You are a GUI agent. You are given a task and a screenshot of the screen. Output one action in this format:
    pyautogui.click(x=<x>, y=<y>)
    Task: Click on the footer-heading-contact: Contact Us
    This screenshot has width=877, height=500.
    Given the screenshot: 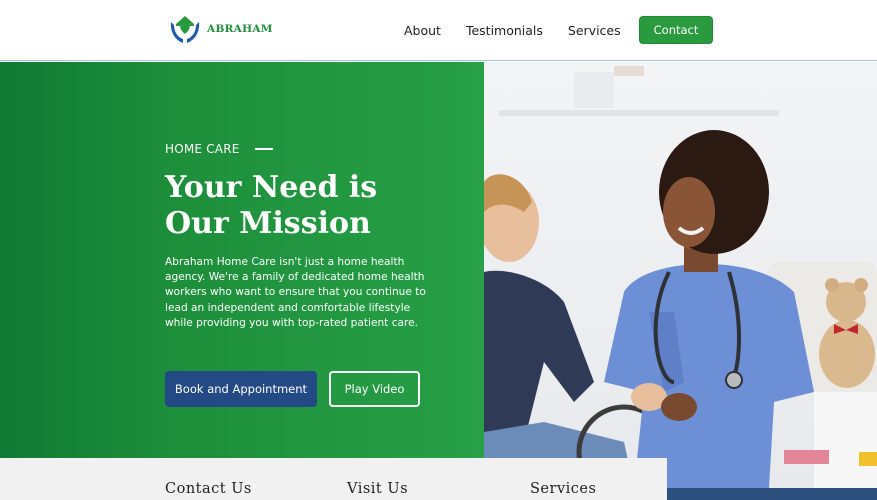 What is the action you would take?
    pyautogui.click(x=208, y=489)
    